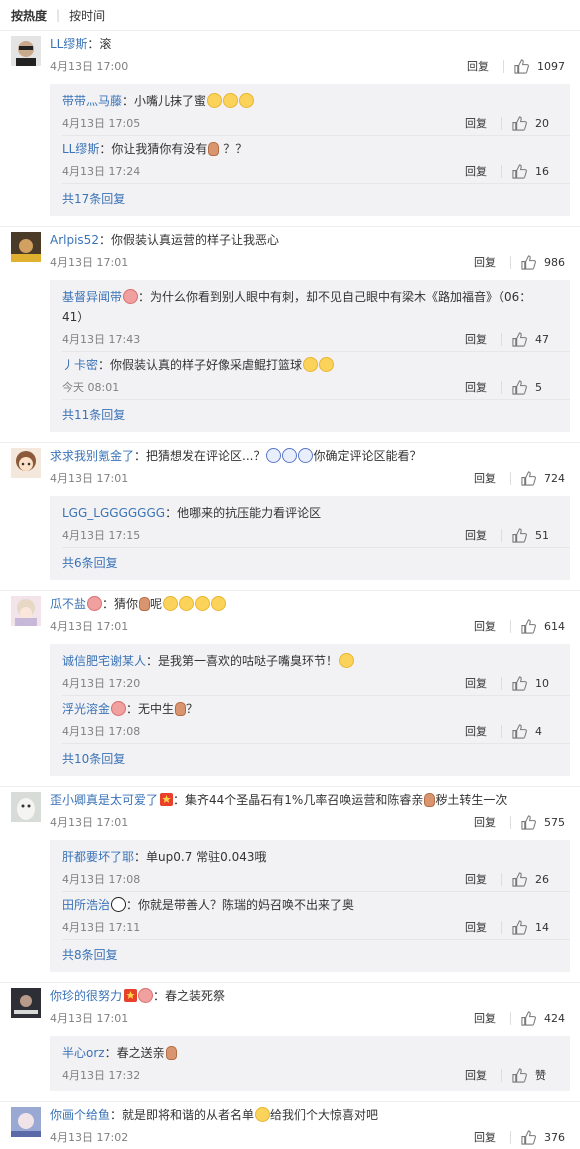 This screenshot has height=1149, width=580. Describe the element at coordinates (543, 478) in the screenshot. I see `like-button: 724` at that location.